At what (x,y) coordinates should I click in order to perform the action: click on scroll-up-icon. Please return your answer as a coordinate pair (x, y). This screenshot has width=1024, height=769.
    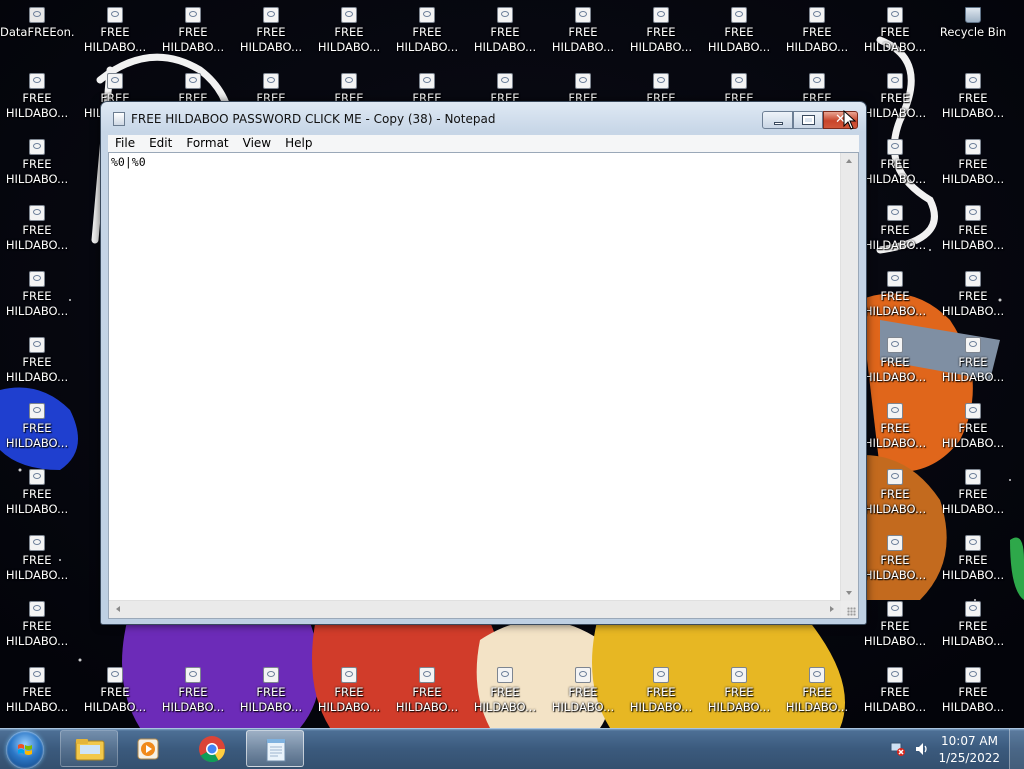
    Looking at the image, I should click on (849, 161).